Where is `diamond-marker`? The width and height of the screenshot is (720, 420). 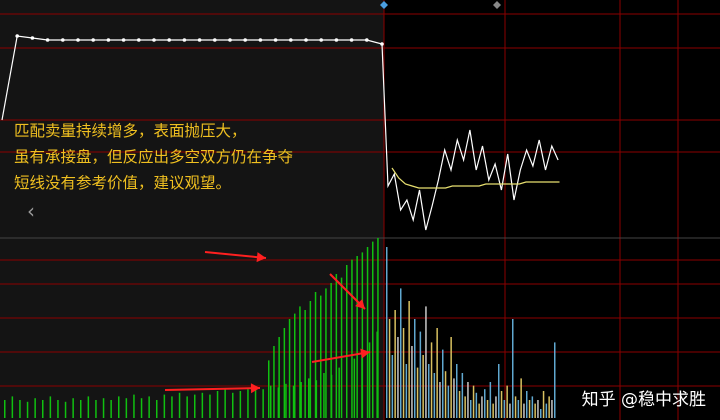
diamond-marker is located at coordinates (497, 5).